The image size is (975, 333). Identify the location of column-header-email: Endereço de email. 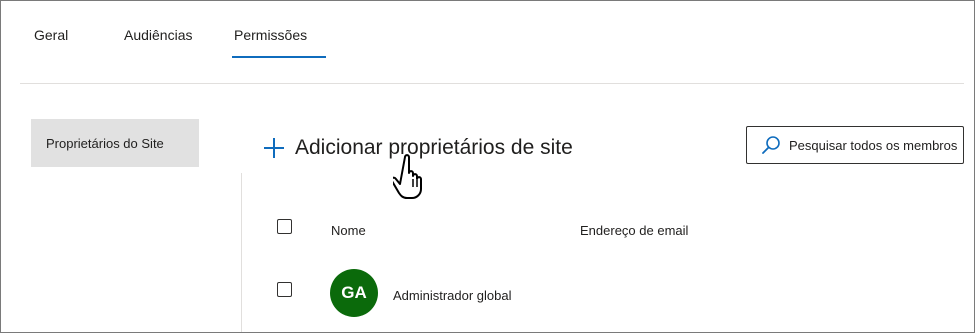
(634, 230).